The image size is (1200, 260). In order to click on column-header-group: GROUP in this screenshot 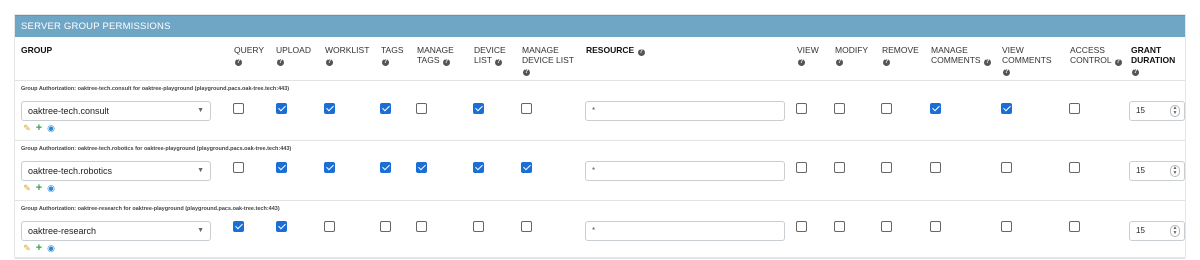, I will do `click(37, 50)`.